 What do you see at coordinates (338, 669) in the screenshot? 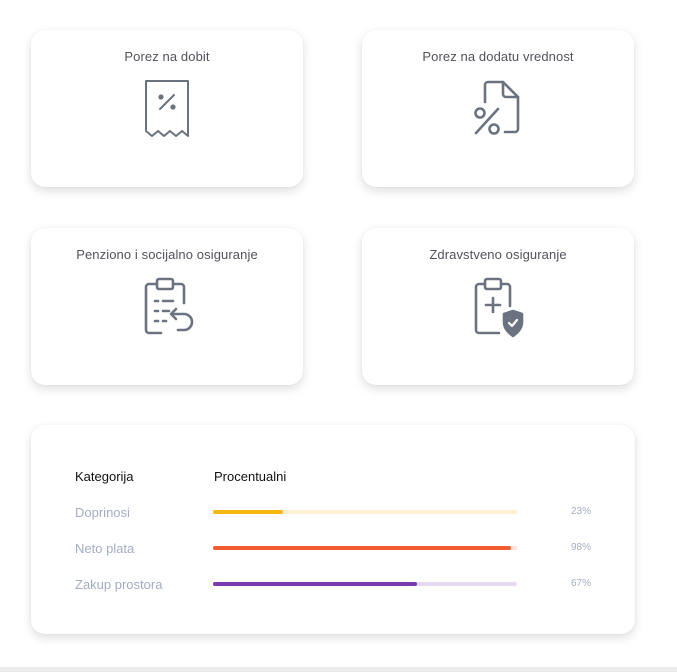
I see `bottom-divider` at bounding box center [338, 669].